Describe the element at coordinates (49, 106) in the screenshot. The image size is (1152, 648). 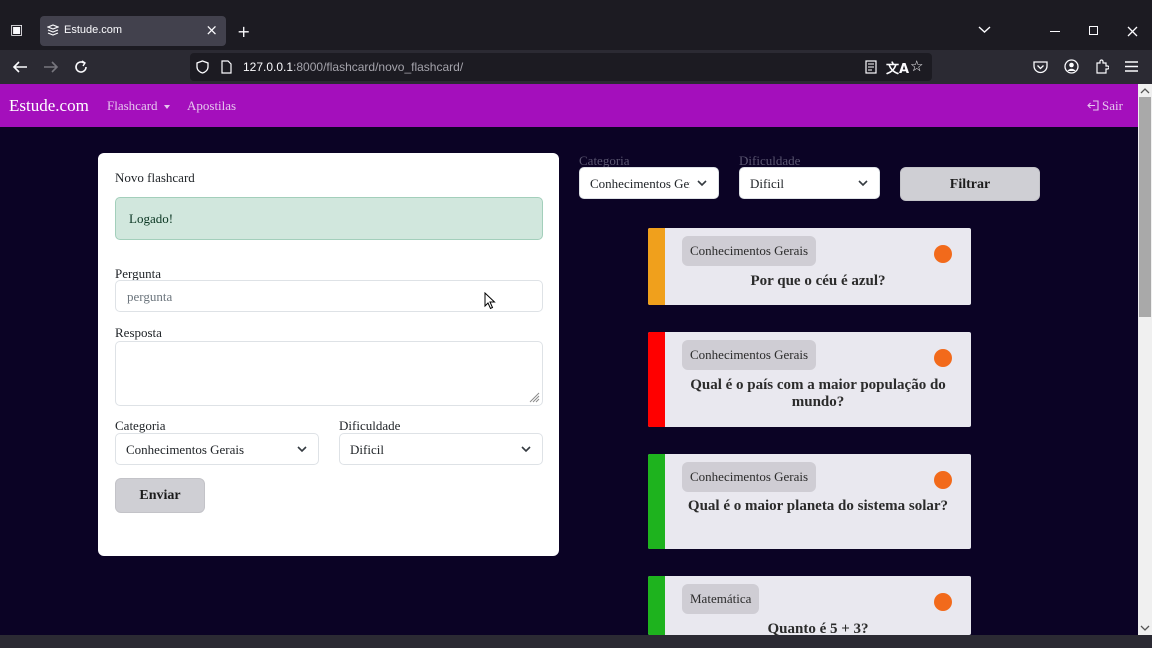
I see `site-brand: Estude.com` at that location.